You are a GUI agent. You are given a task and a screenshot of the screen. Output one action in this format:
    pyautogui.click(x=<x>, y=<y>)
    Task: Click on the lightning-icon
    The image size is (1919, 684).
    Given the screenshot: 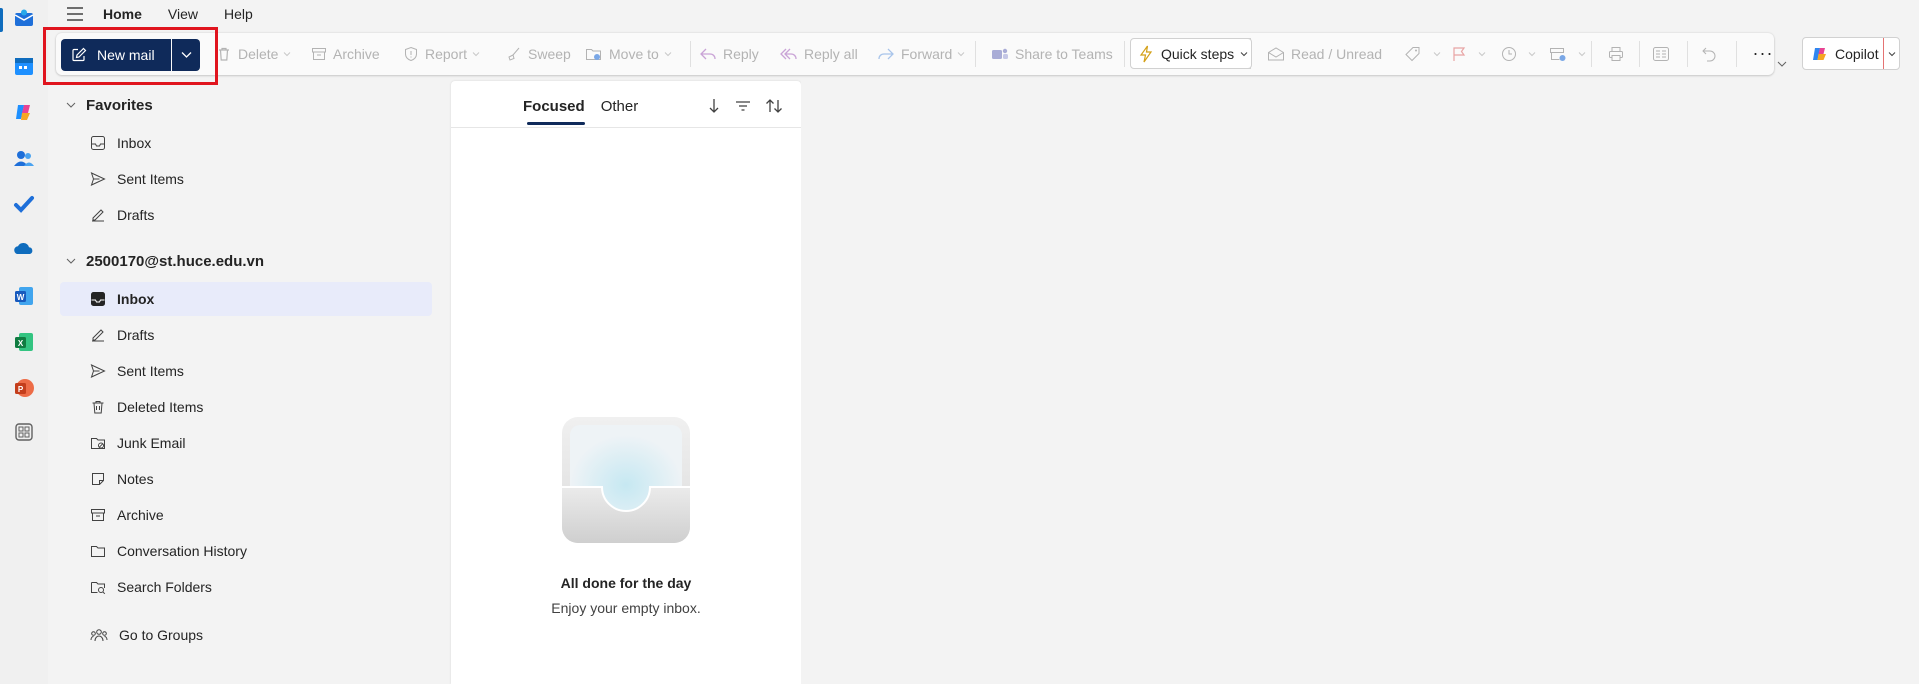 What is the action you would take?
    pyautogui.click(x=1146, y=53)
    